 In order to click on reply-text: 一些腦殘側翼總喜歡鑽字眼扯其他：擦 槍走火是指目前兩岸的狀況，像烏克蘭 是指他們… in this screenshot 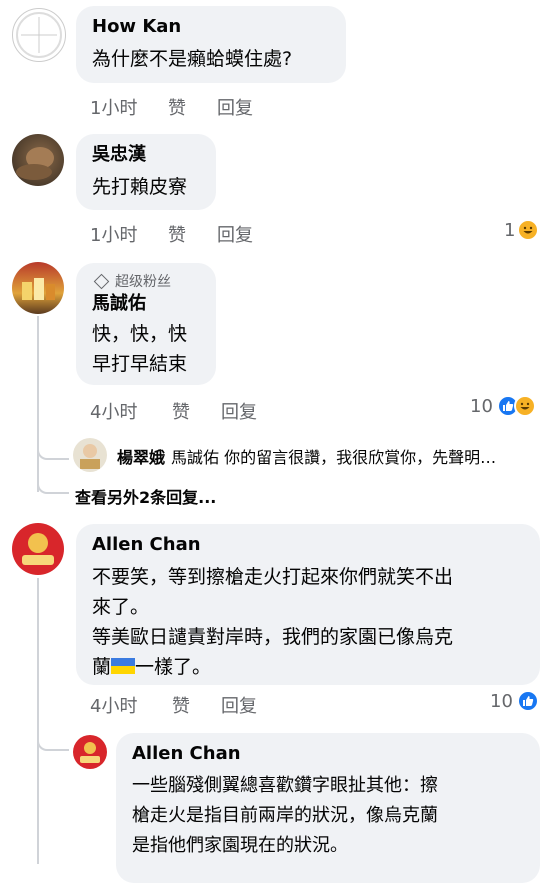, I will do `click(328, 816)`.